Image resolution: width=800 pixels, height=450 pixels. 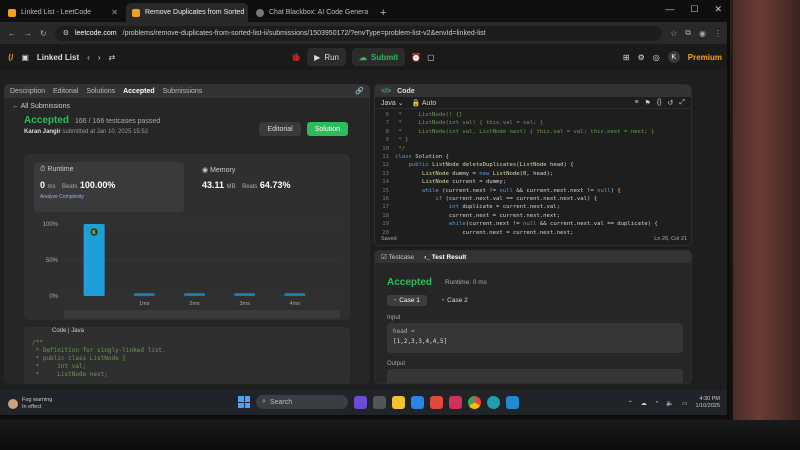 What do you see at coordinates (705, 57) in the screenshot?
I see `premium-link: Premium` at bounding box center [705, 57].